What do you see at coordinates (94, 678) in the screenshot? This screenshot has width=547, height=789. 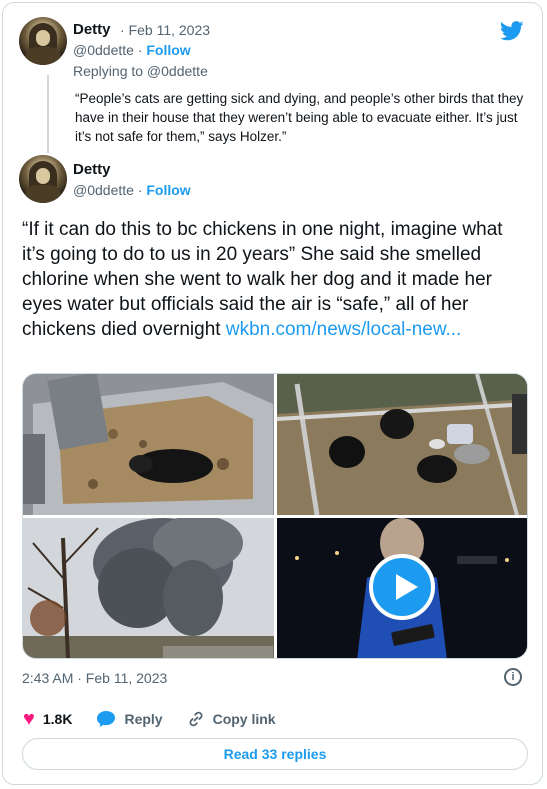 I see `tweet-timestamp: 2:43 AM · Feb 11, 2023` at bounding box center [94, 678].